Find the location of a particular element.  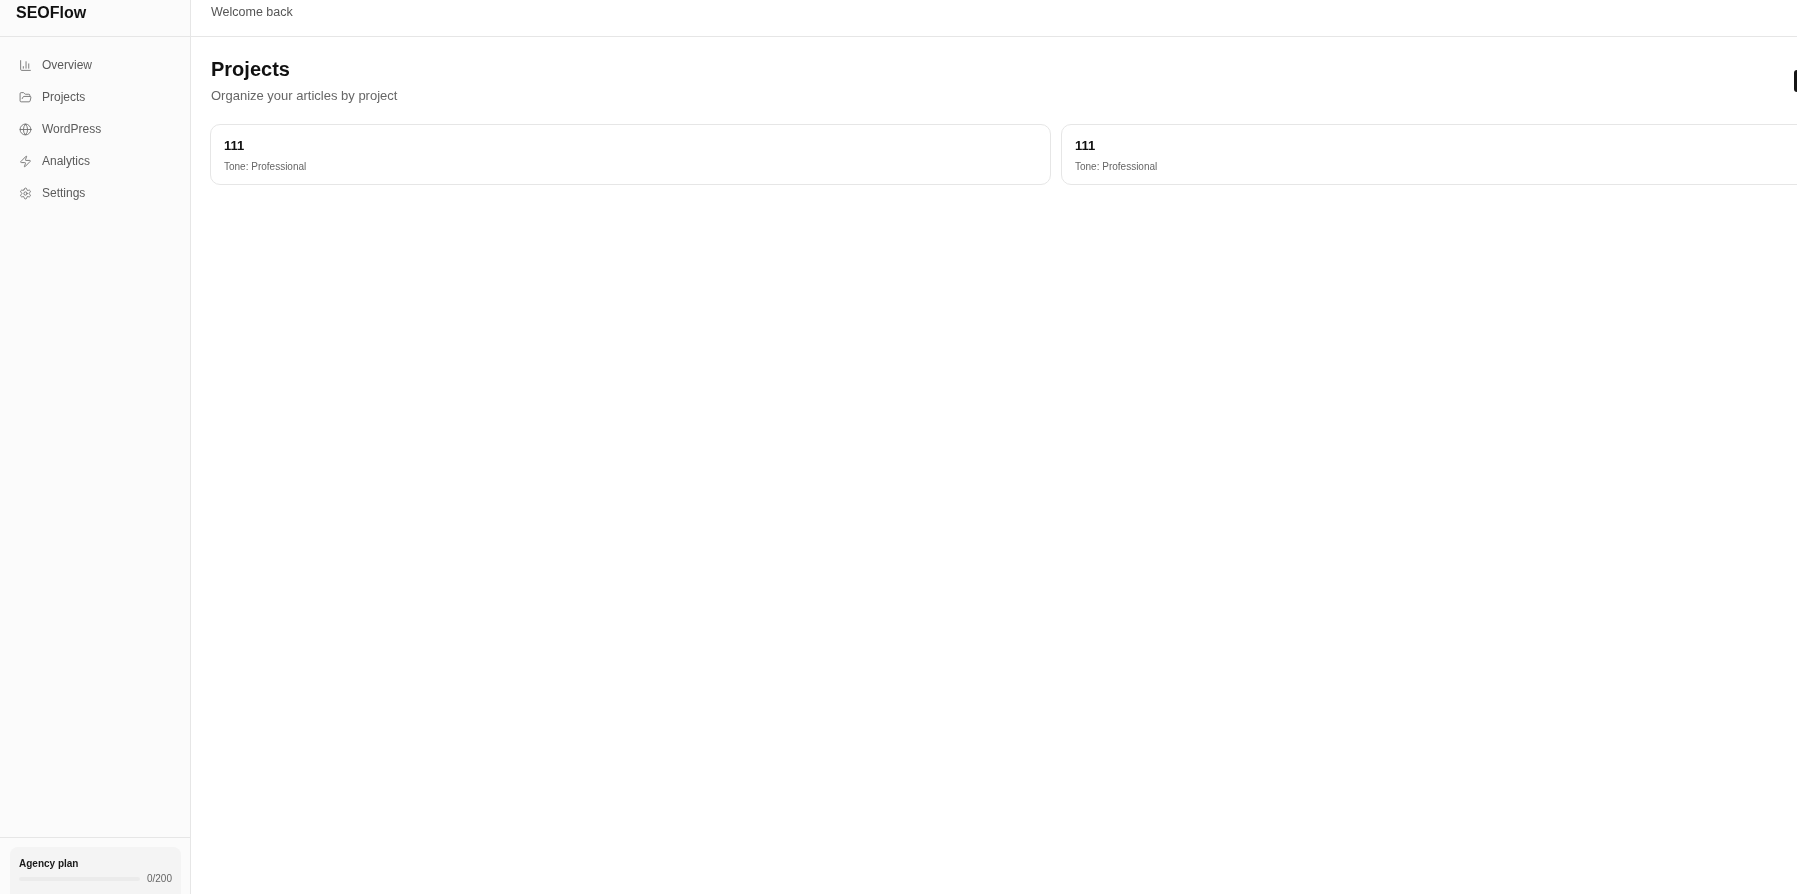

page-title: Projects is located at coordinates (251, 69).